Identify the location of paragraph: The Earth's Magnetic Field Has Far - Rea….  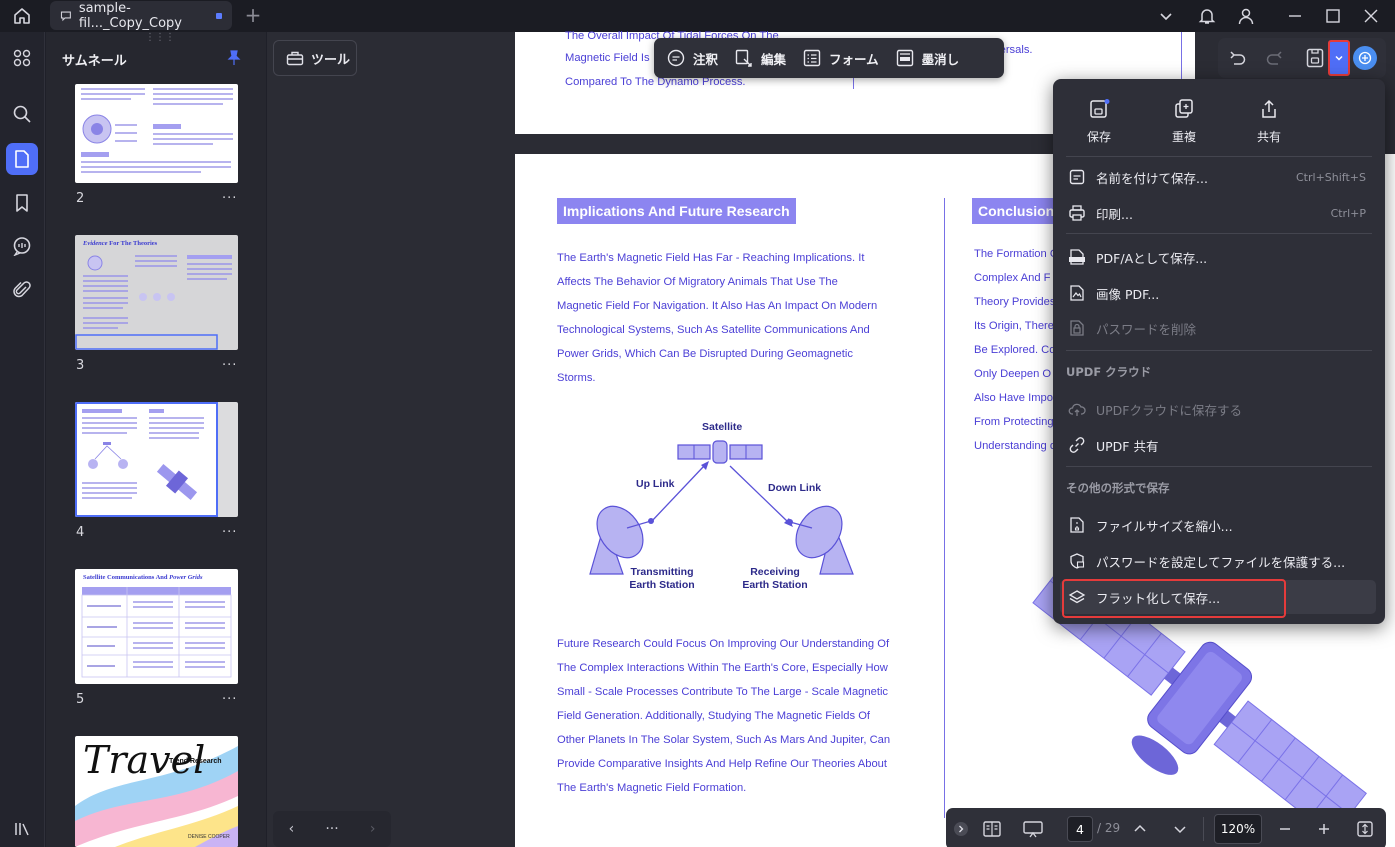
(717, 318).